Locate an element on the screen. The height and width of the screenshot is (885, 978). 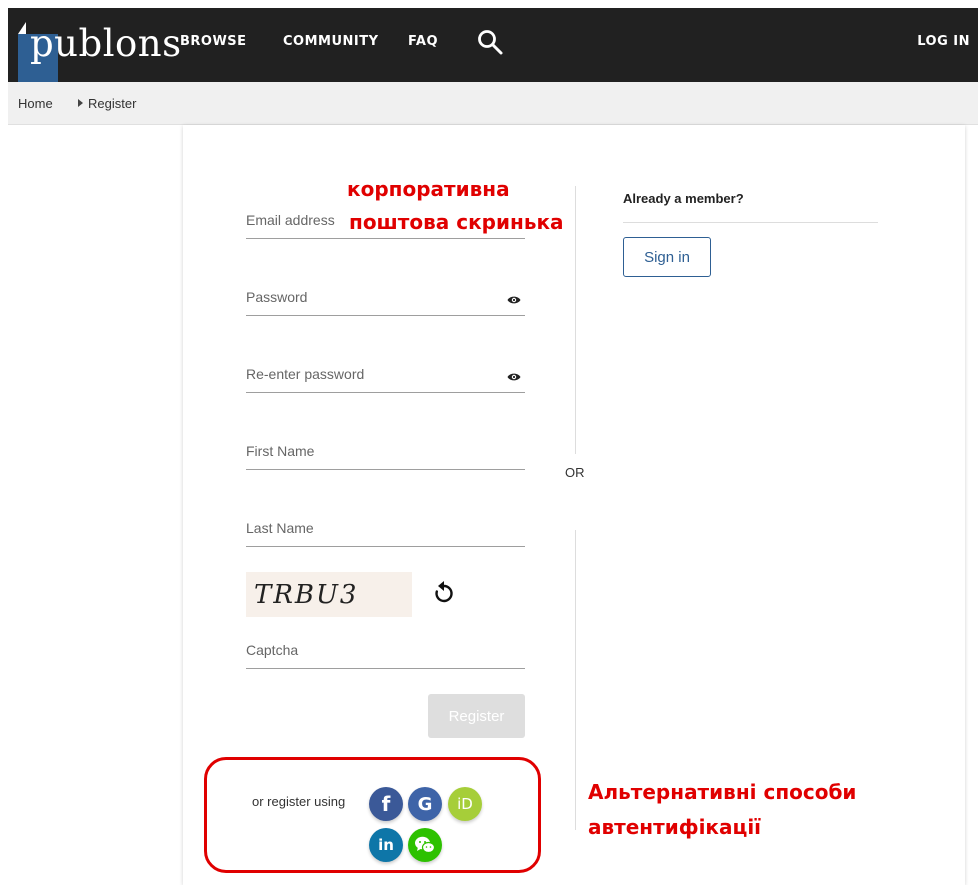
email-annotation-line2: поштова скринька is located at coordinates (456, 222).